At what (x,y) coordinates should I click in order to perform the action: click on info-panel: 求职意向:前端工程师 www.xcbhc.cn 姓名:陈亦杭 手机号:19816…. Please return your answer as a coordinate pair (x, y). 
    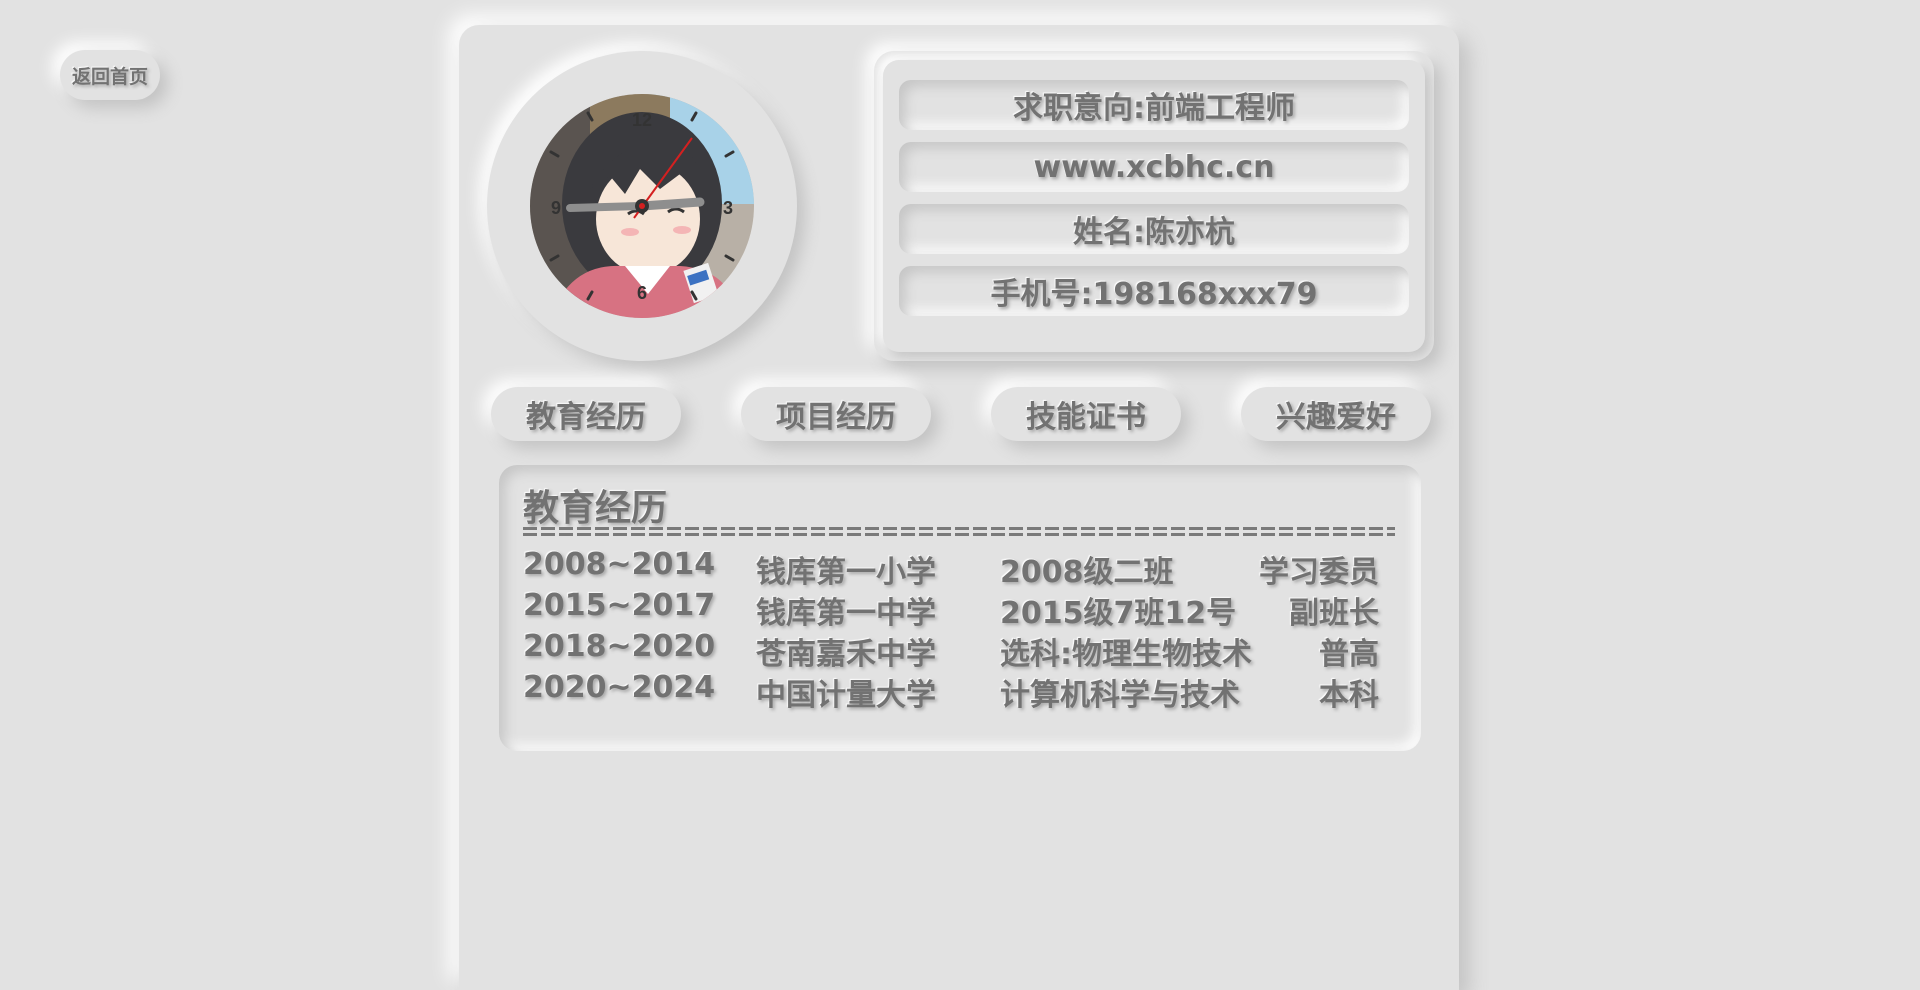
    Looking at the image, I should click on (1154, 206).